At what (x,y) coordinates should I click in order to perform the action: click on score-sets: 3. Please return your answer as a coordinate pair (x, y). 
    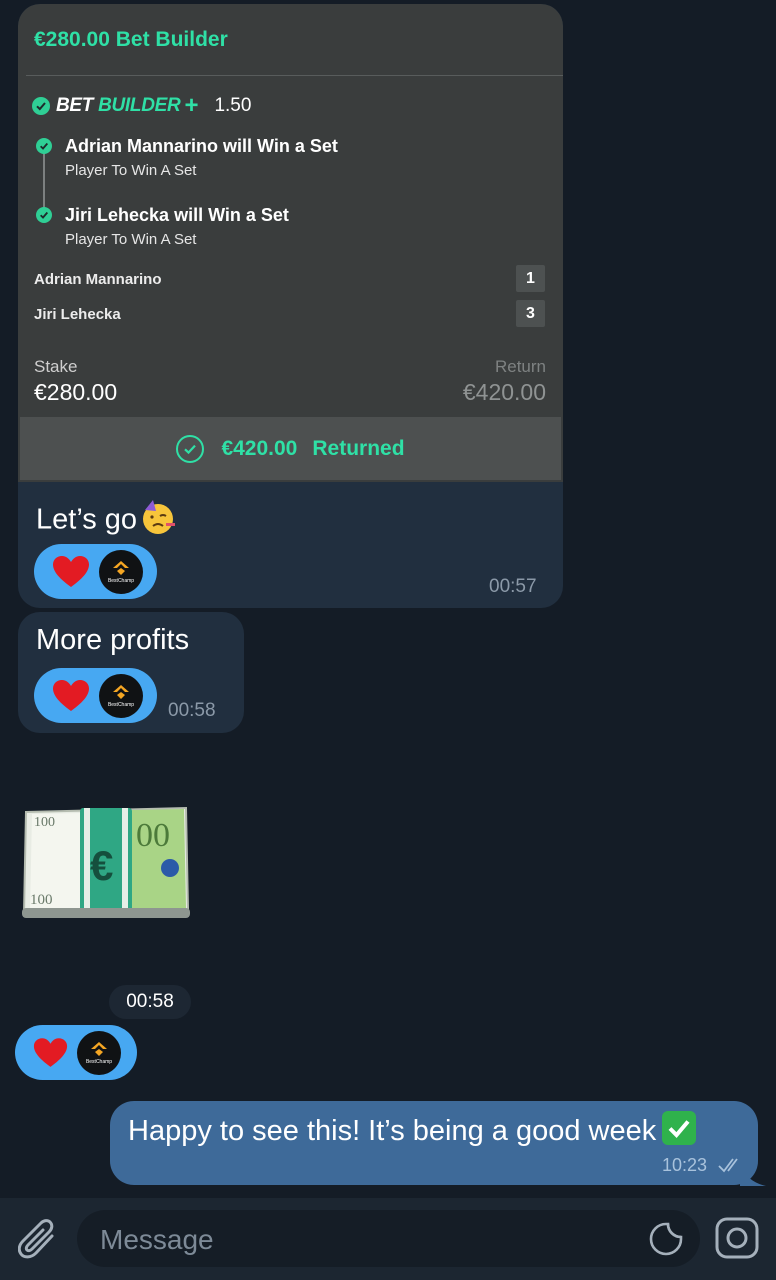
    Looking at the image, I should click on (530, 313).